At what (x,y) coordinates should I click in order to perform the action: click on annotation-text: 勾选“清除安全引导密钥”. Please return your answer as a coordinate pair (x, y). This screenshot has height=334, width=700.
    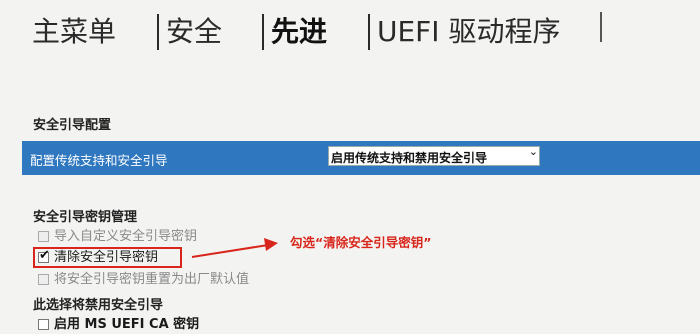
    Looking at the image, I should click on (361, 242).